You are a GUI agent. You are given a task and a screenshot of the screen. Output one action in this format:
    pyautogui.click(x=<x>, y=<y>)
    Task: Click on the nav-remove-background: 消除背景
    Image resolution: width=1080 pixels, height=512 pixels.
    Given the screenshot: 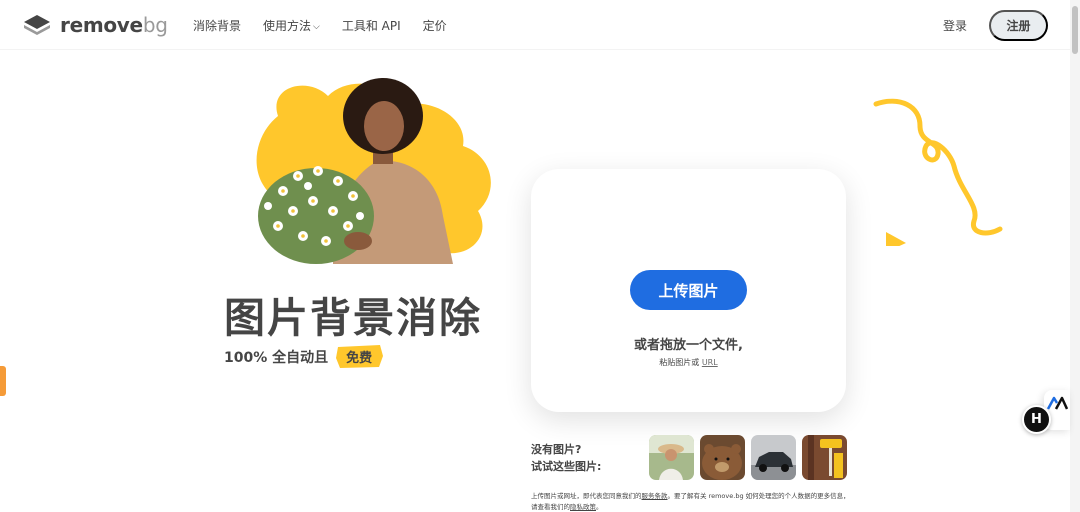 What is the action you would take?
    pyautogui.click(x=217, y=25)
    